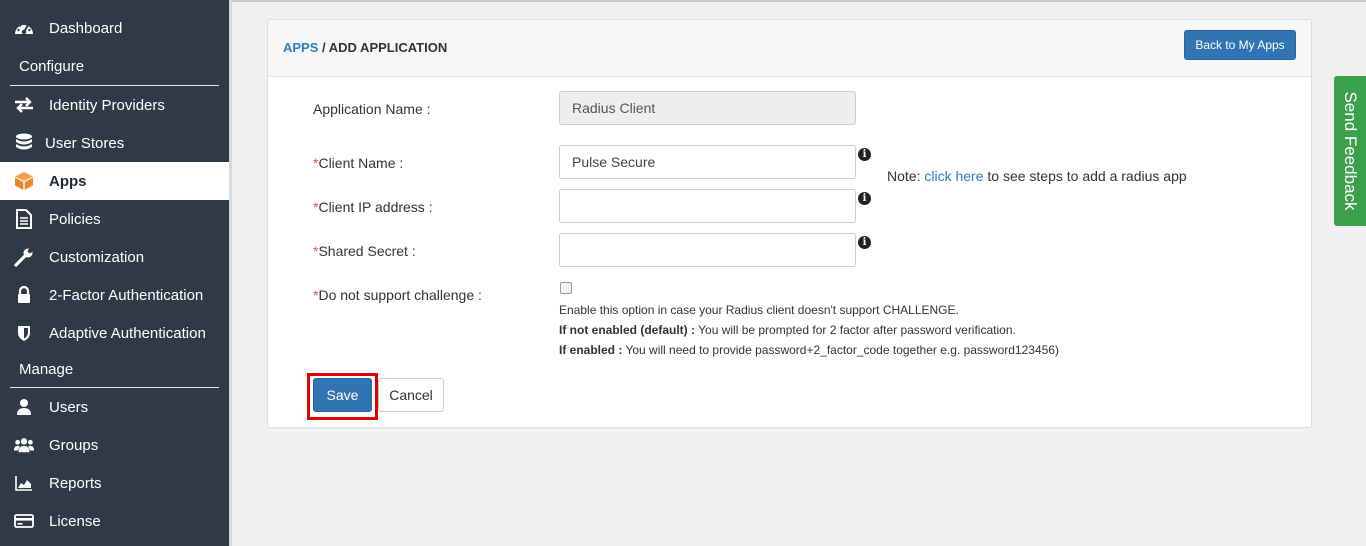 This screenshot has height=546, width=1366. What do you see at coordinates (24, 28) in the screenshot?
I see `dashboard-icon` at bounding box center [24, 28].